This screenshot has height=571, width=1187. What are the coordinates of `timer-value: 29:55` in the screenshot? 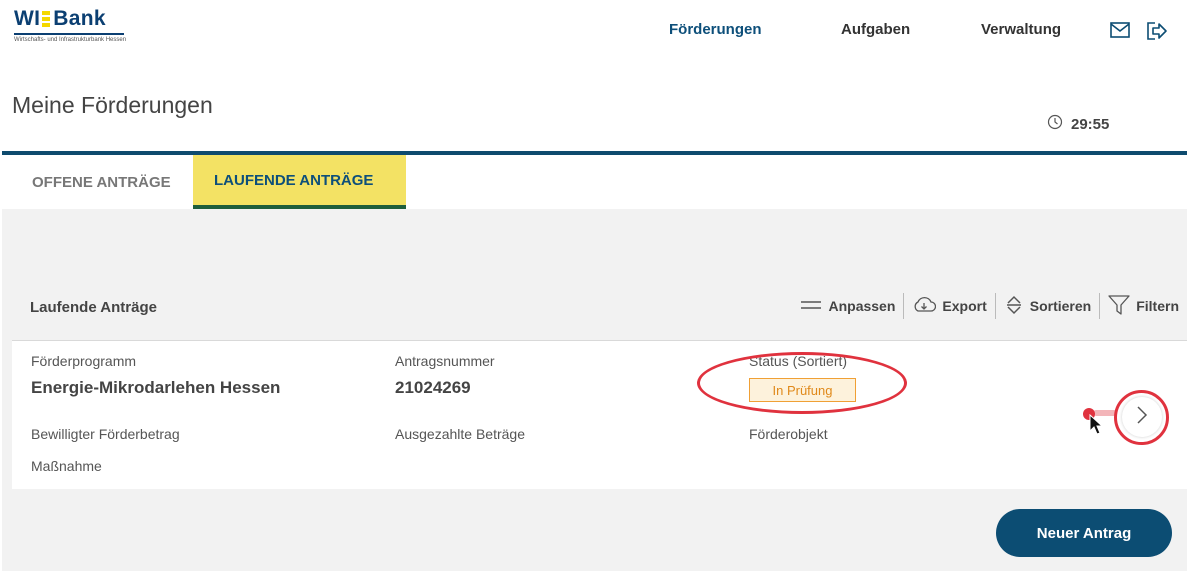 It's located at (1090, 124).